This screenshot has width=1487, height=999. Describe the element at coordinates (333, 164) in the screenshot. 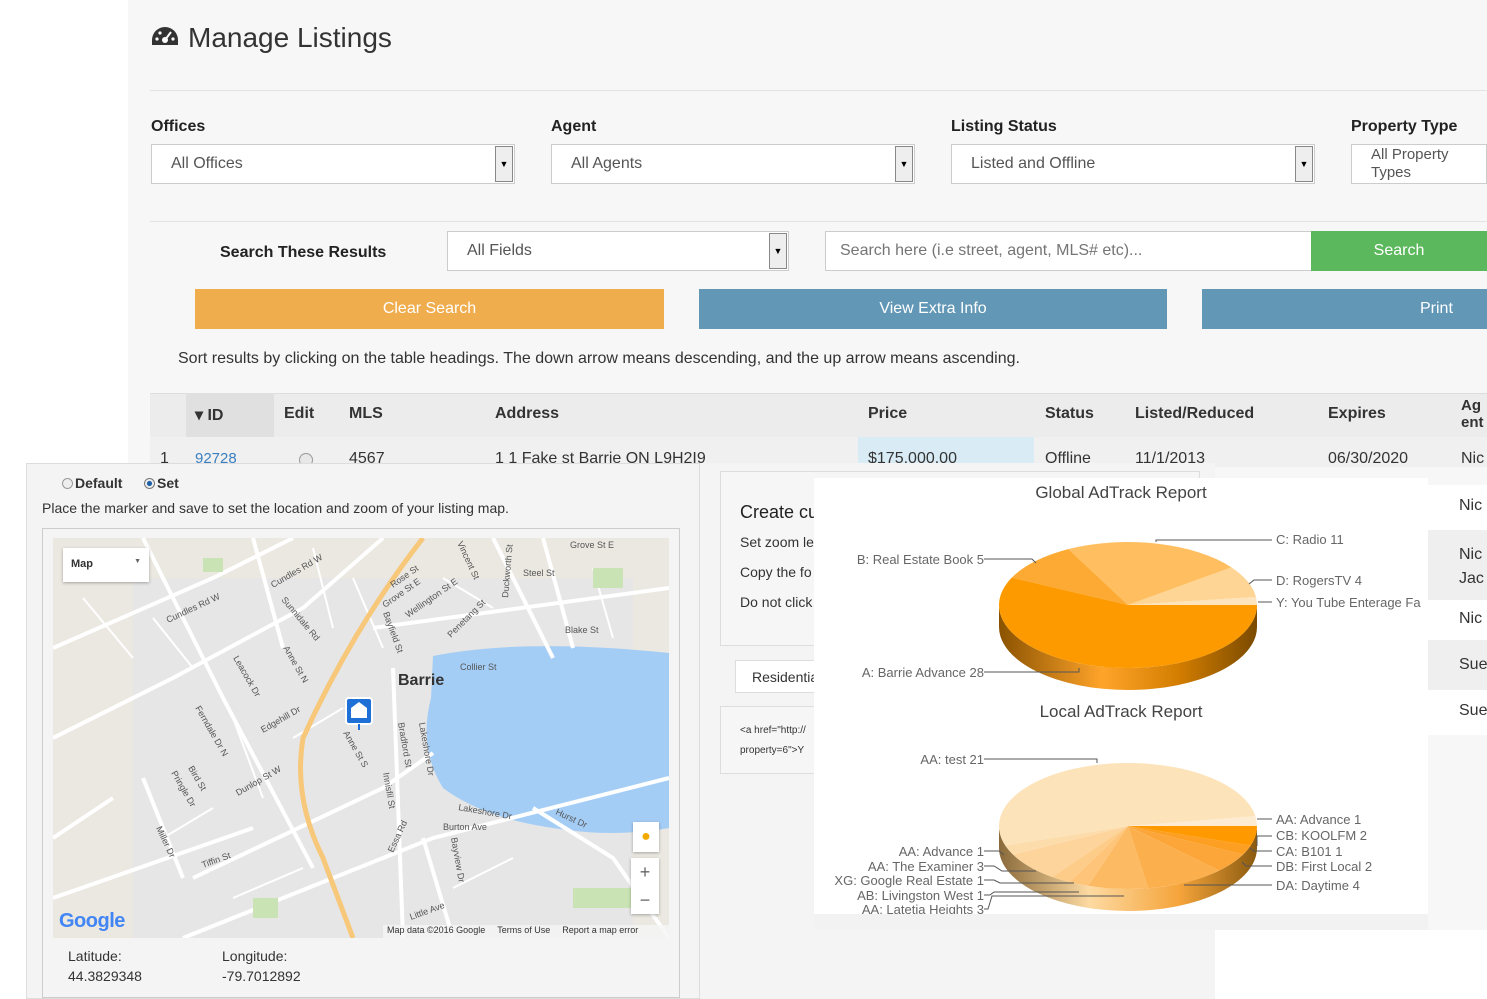

I see `offices-select: All Offices ▼` at that location.